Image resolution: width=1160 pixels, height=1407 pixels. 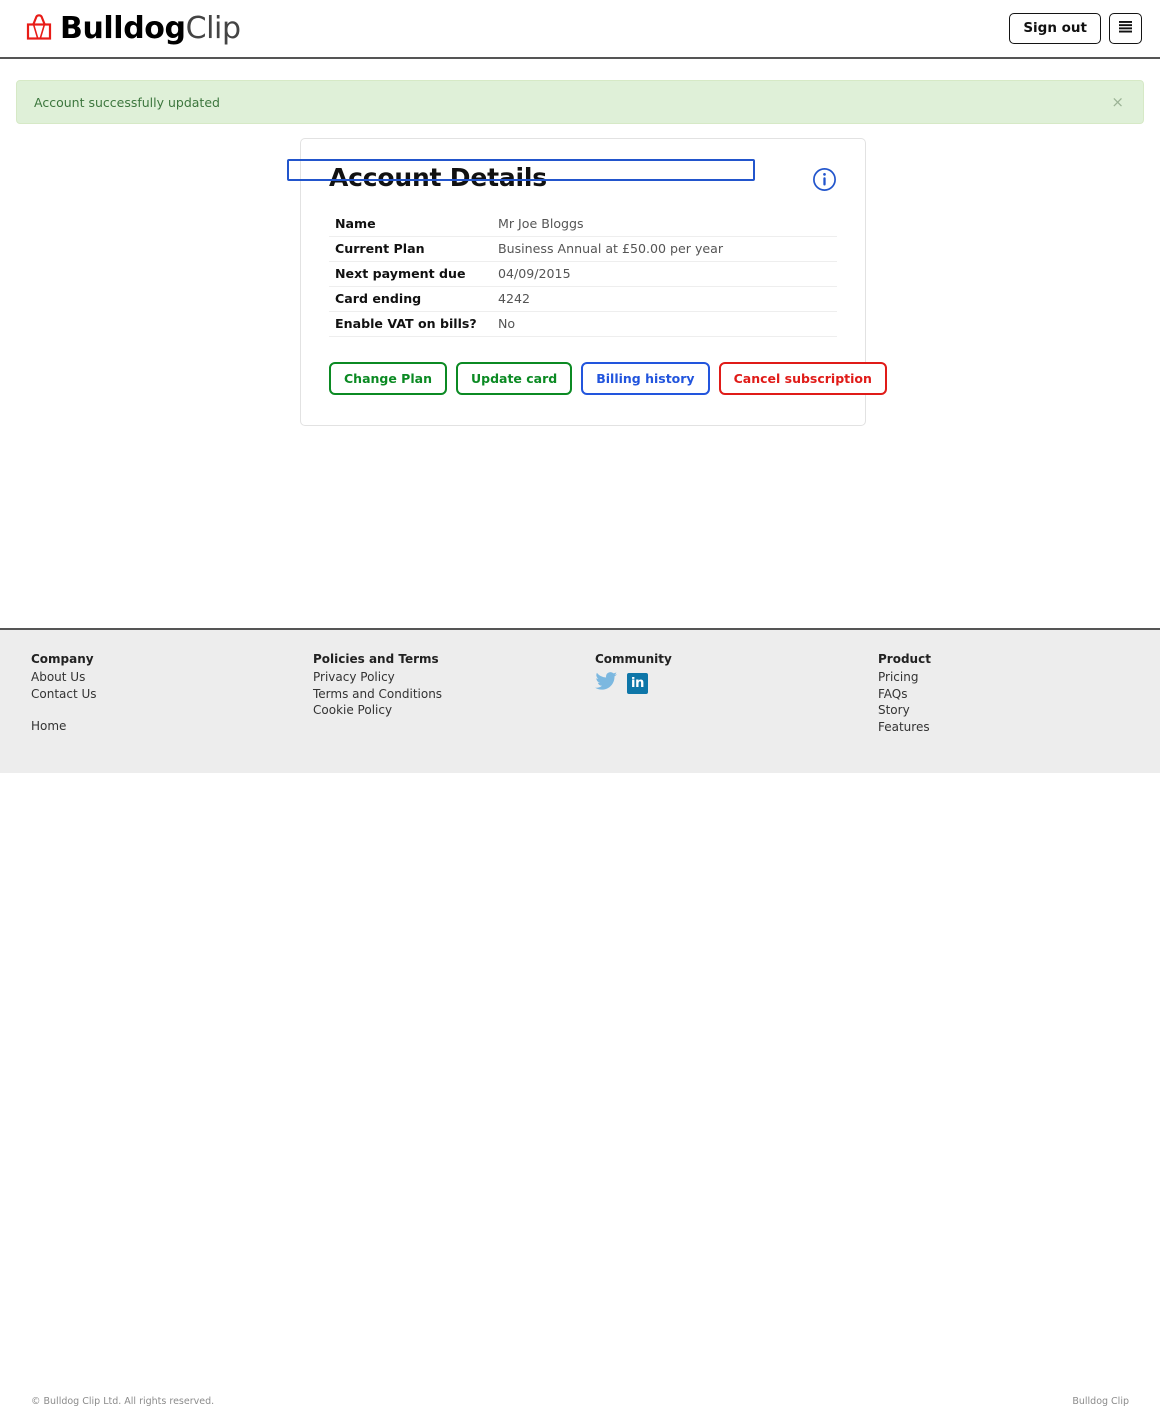 I want to click on footer-link-cookie-policy: Cookie Policy, so click(x=454, y=710).